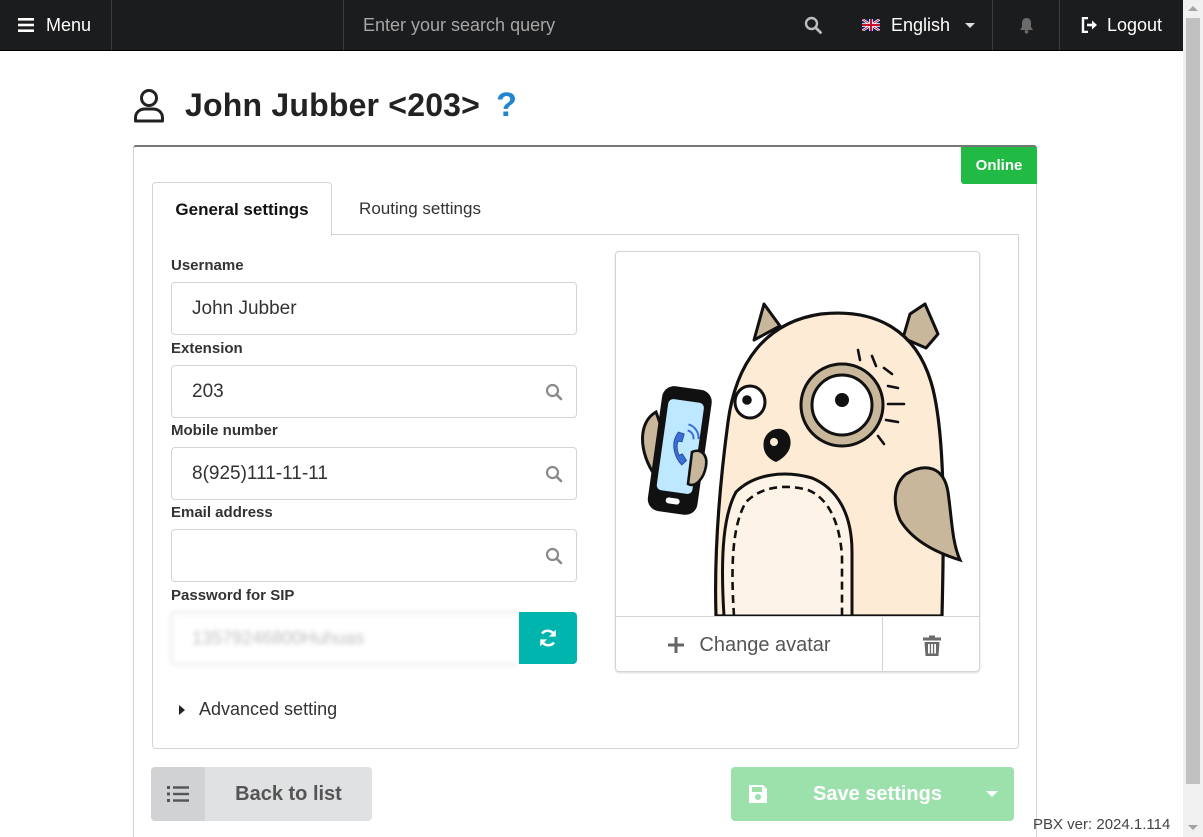 The height and width of the screenshot is (837, 1203). Describe the element at coordinates (178, 794) in the screenshot. I see `list-icon` at that location.